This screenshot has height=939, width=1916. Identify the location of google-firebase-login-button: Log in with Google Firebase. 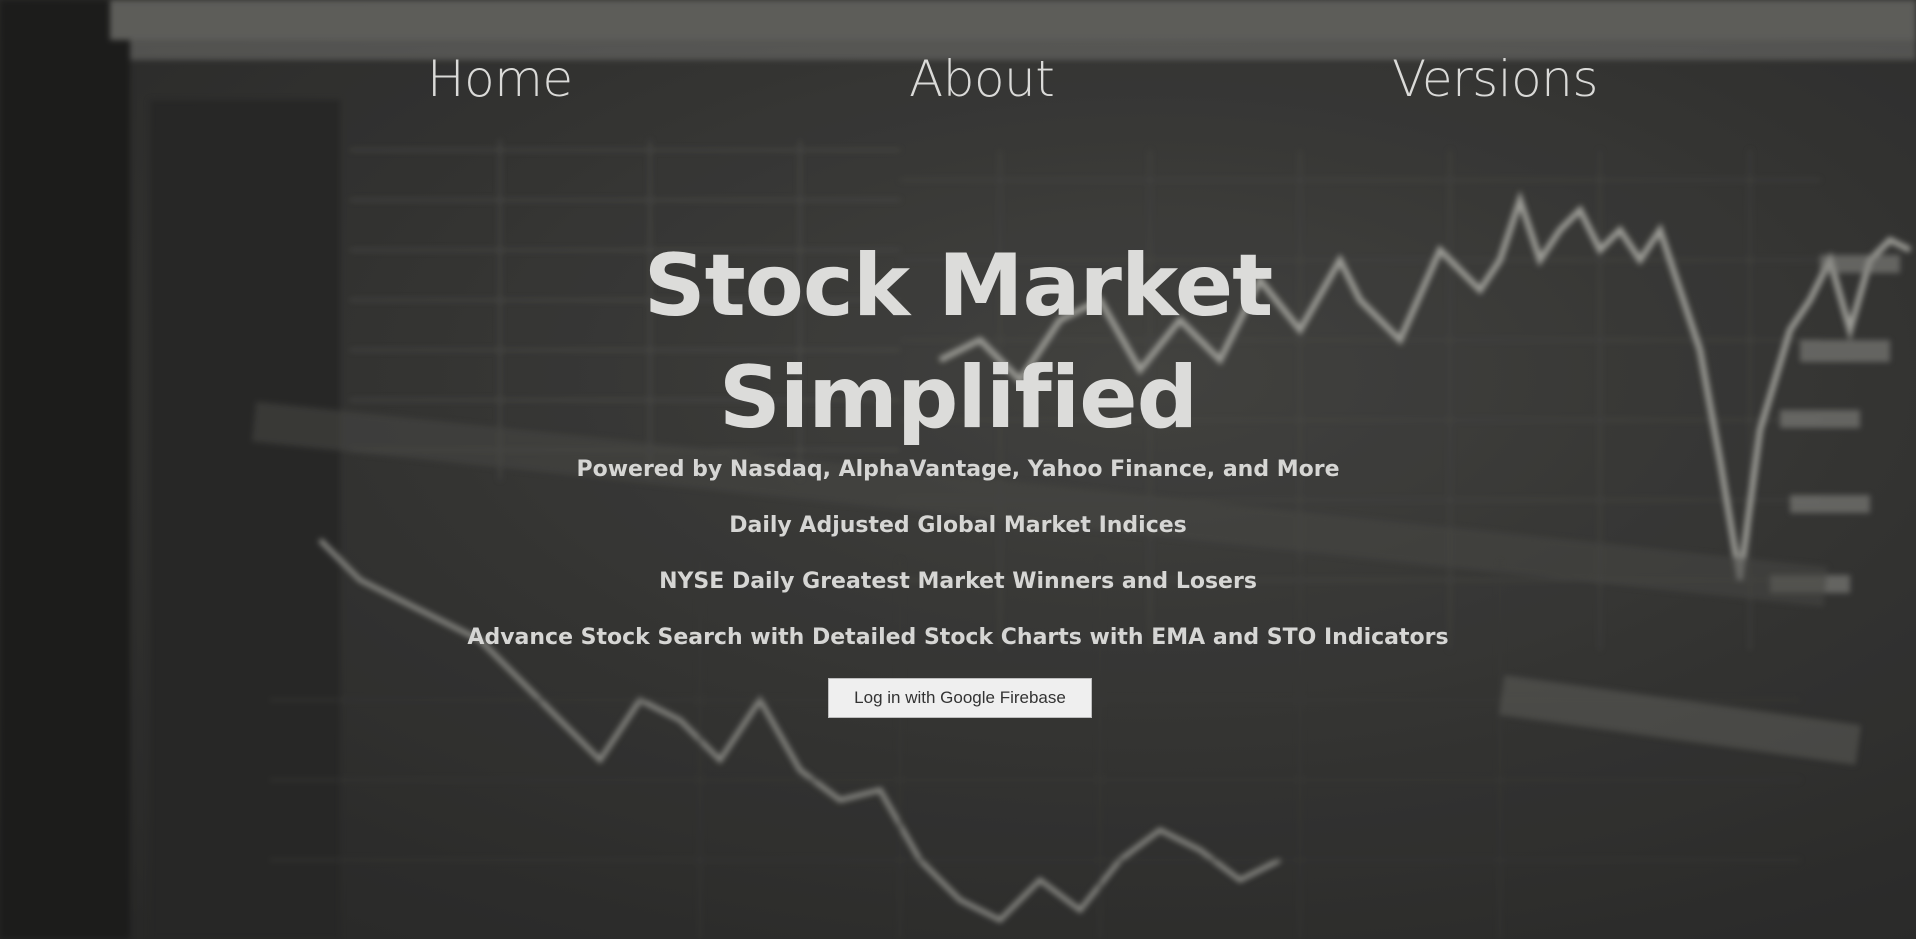
(960, 698).